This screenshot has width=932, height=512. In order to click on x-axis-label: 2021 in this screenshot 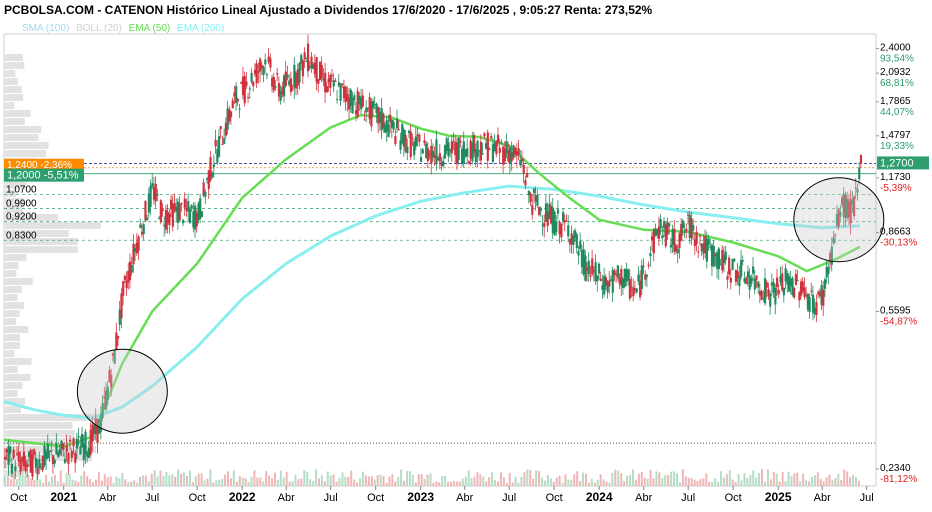, I will do `click(63, 497)`.